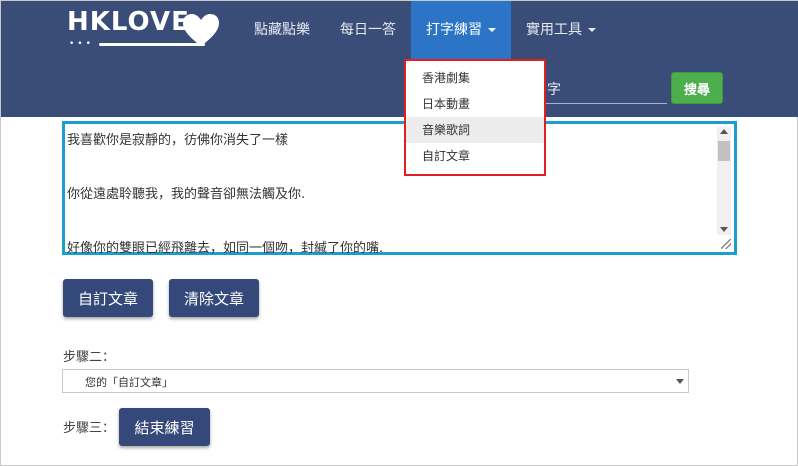 This screenshot has width=798, height=466. Describe the element at coordinates (680, 381) in the screenshot. I see `chevron-down-icon` at that location.